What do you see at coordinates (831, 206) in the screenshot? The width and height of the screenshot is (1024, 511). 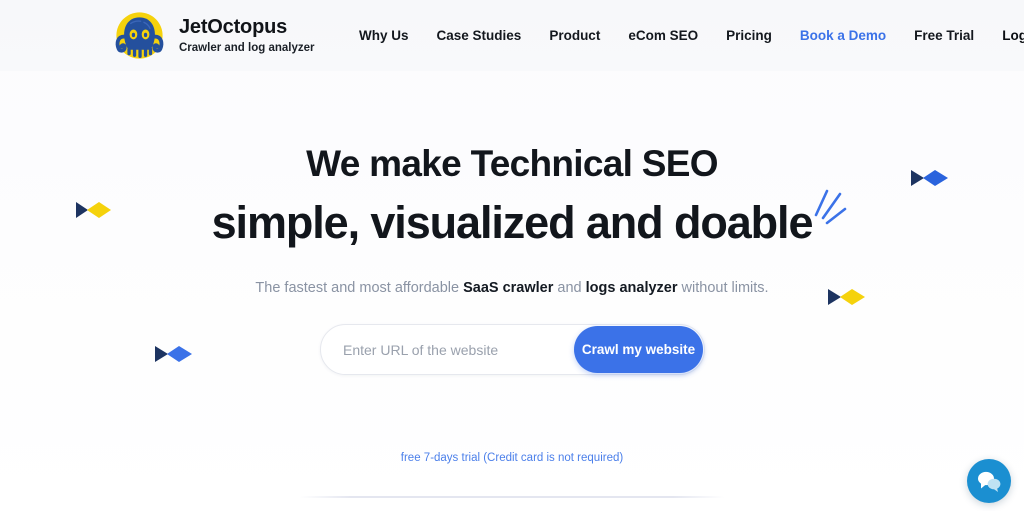 I see `sparkle-lines-icon` at bounding box center [831, 206].